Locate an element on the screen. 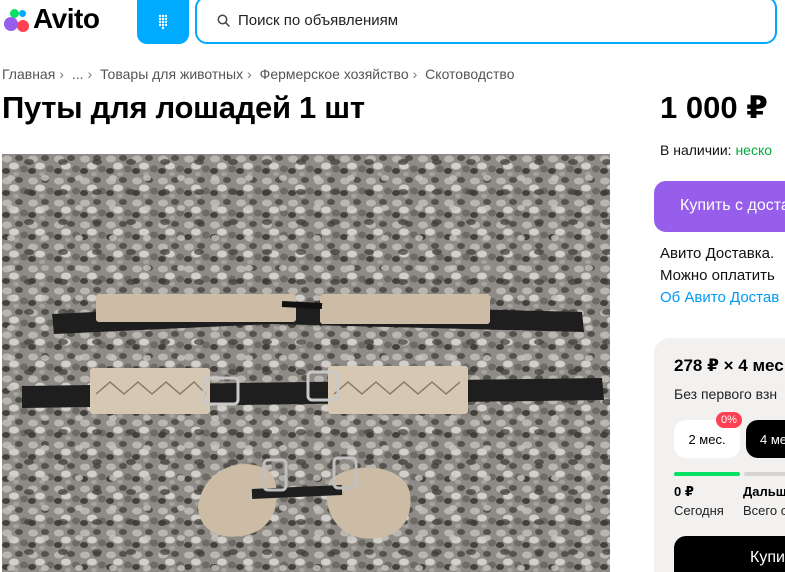 This screenshot has height=572, width=785. installment-buy-button: Купит is located at coordinates (729, 554).